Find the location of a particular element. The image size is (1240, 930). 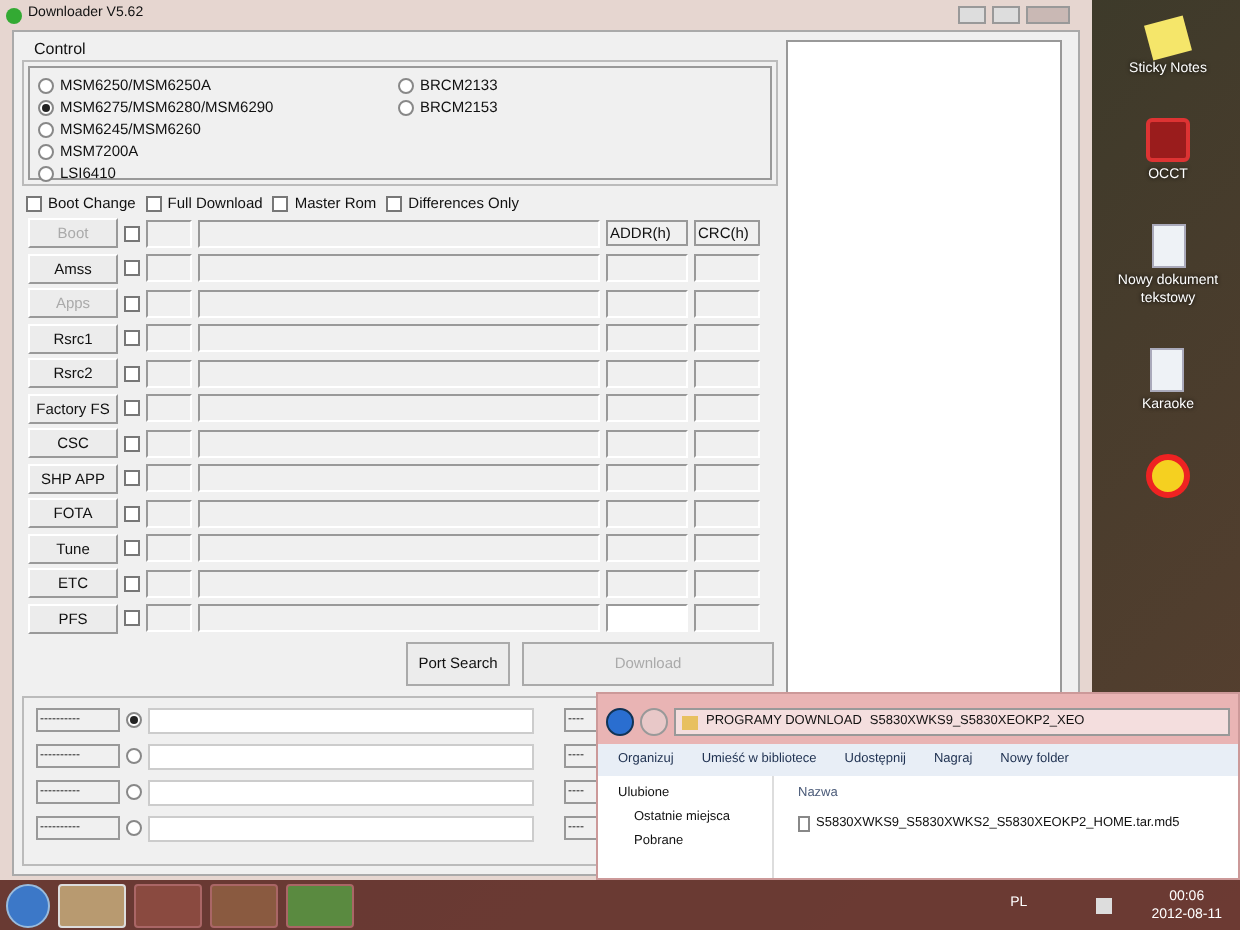

back-button is located at coordinates (620, 722).